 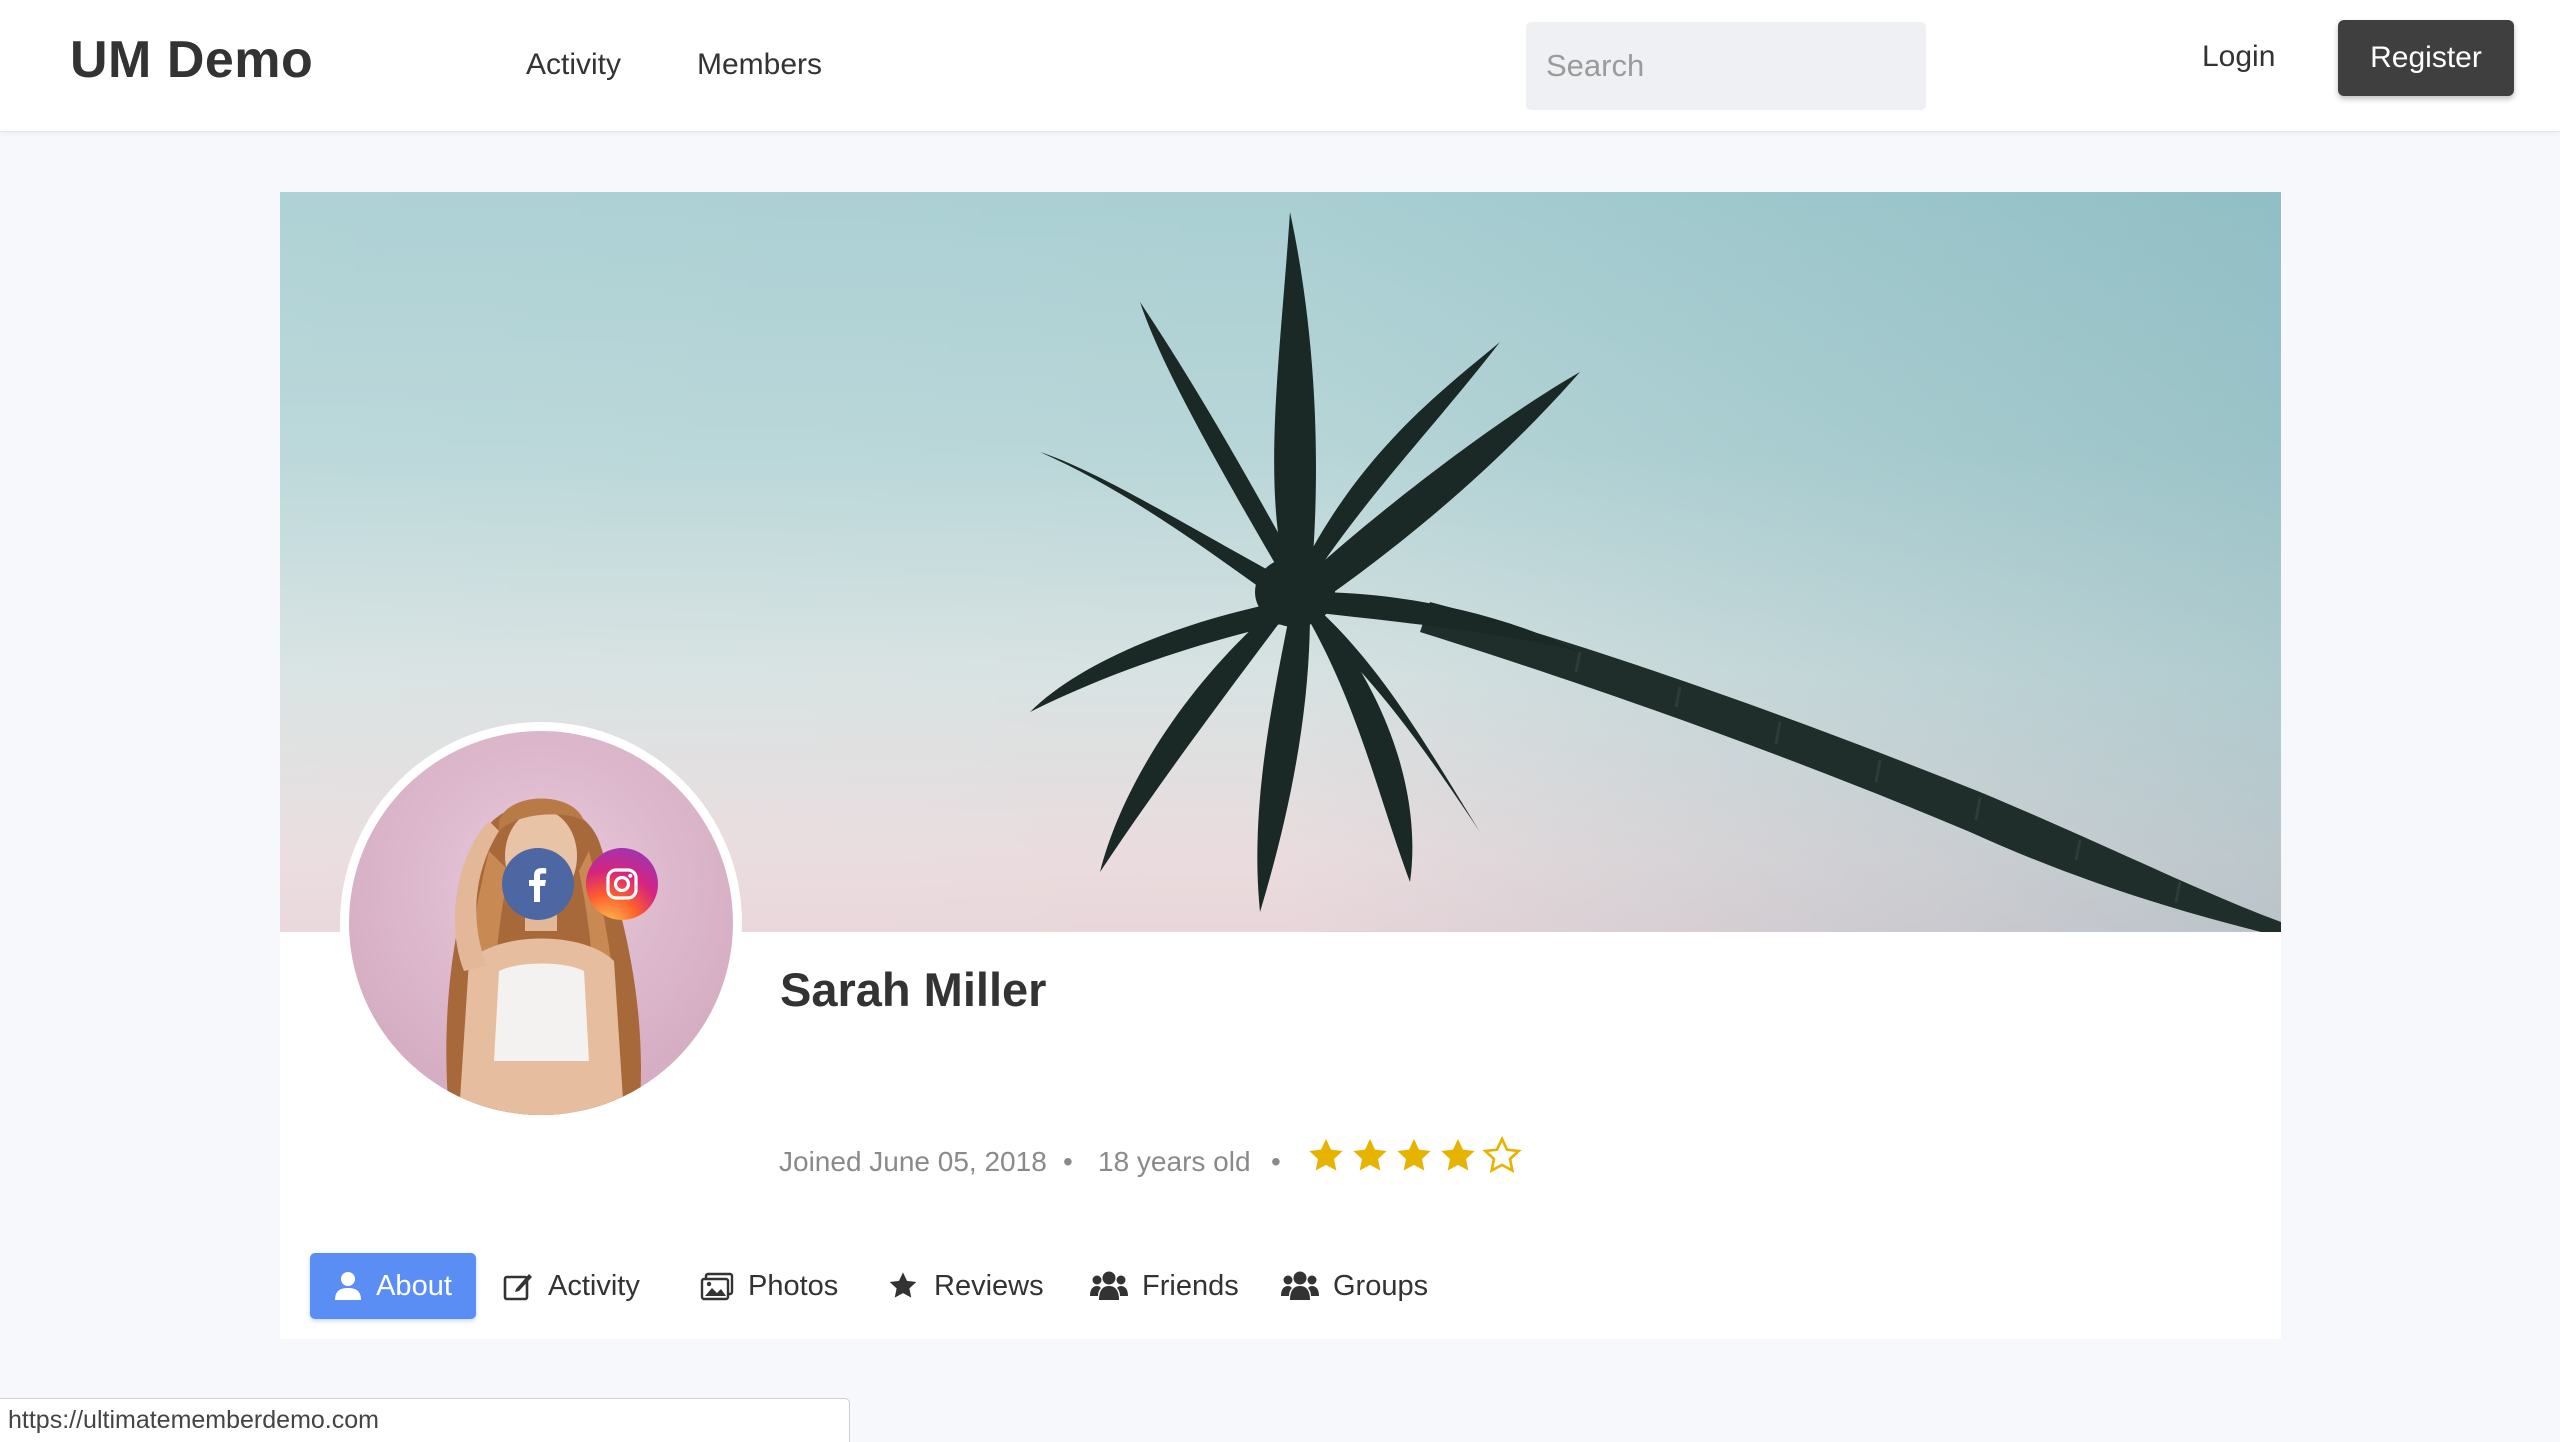 What do you see at coordinates (1726, 66) in the screenshot?
I see `search-input` at bounding box center [1726, 66].